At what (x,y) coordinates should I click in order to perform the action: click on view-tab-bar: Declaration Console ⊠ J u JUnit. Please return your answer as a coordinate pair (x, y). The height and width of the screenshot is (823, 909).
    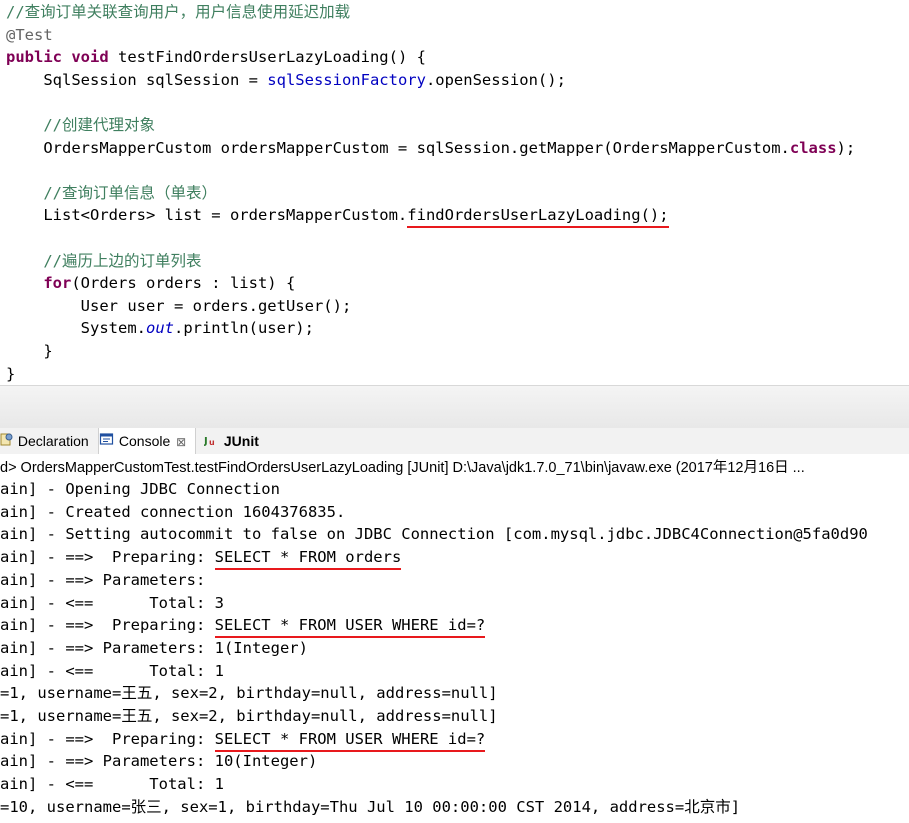
    Looking at the image, I should click on (454, 441).